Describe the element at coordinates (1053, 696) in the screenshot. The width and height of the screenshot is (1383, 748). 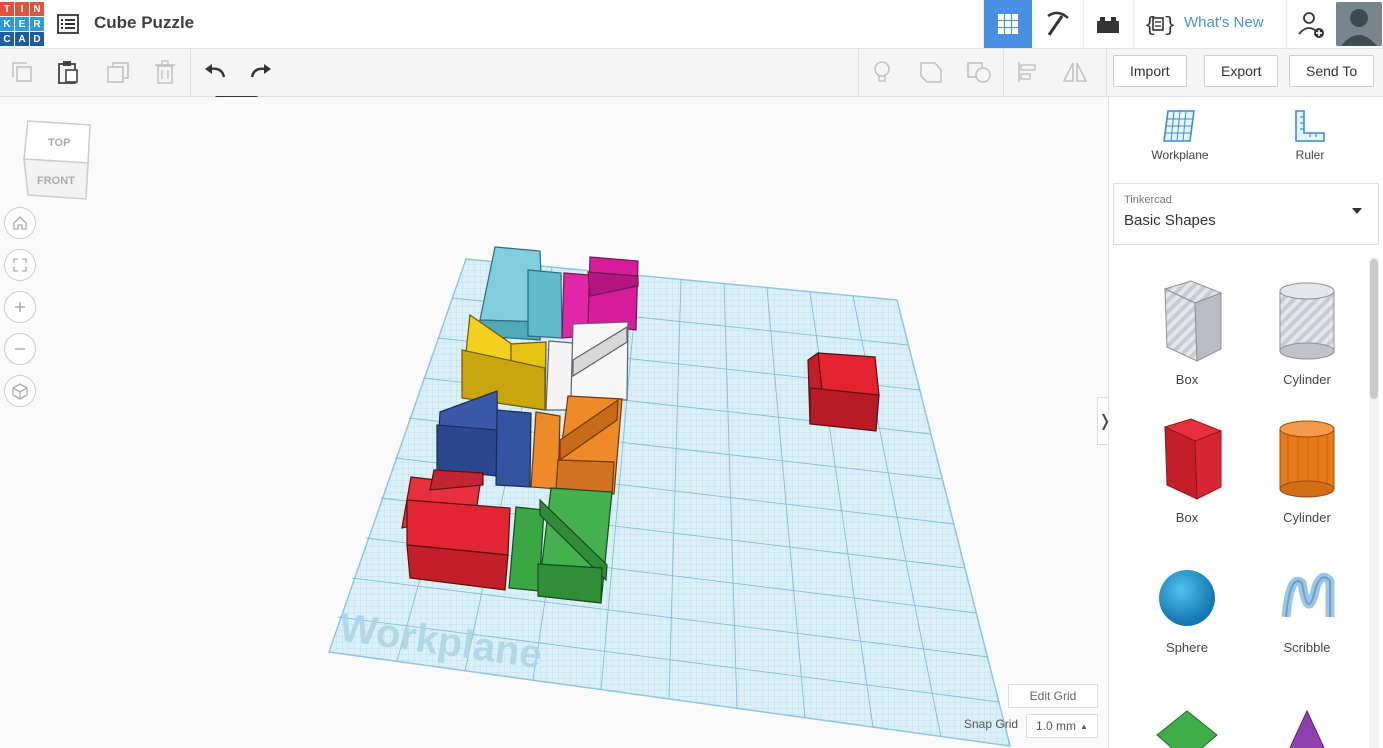
I see `edit-grid-button: Edit Grid` at that location.